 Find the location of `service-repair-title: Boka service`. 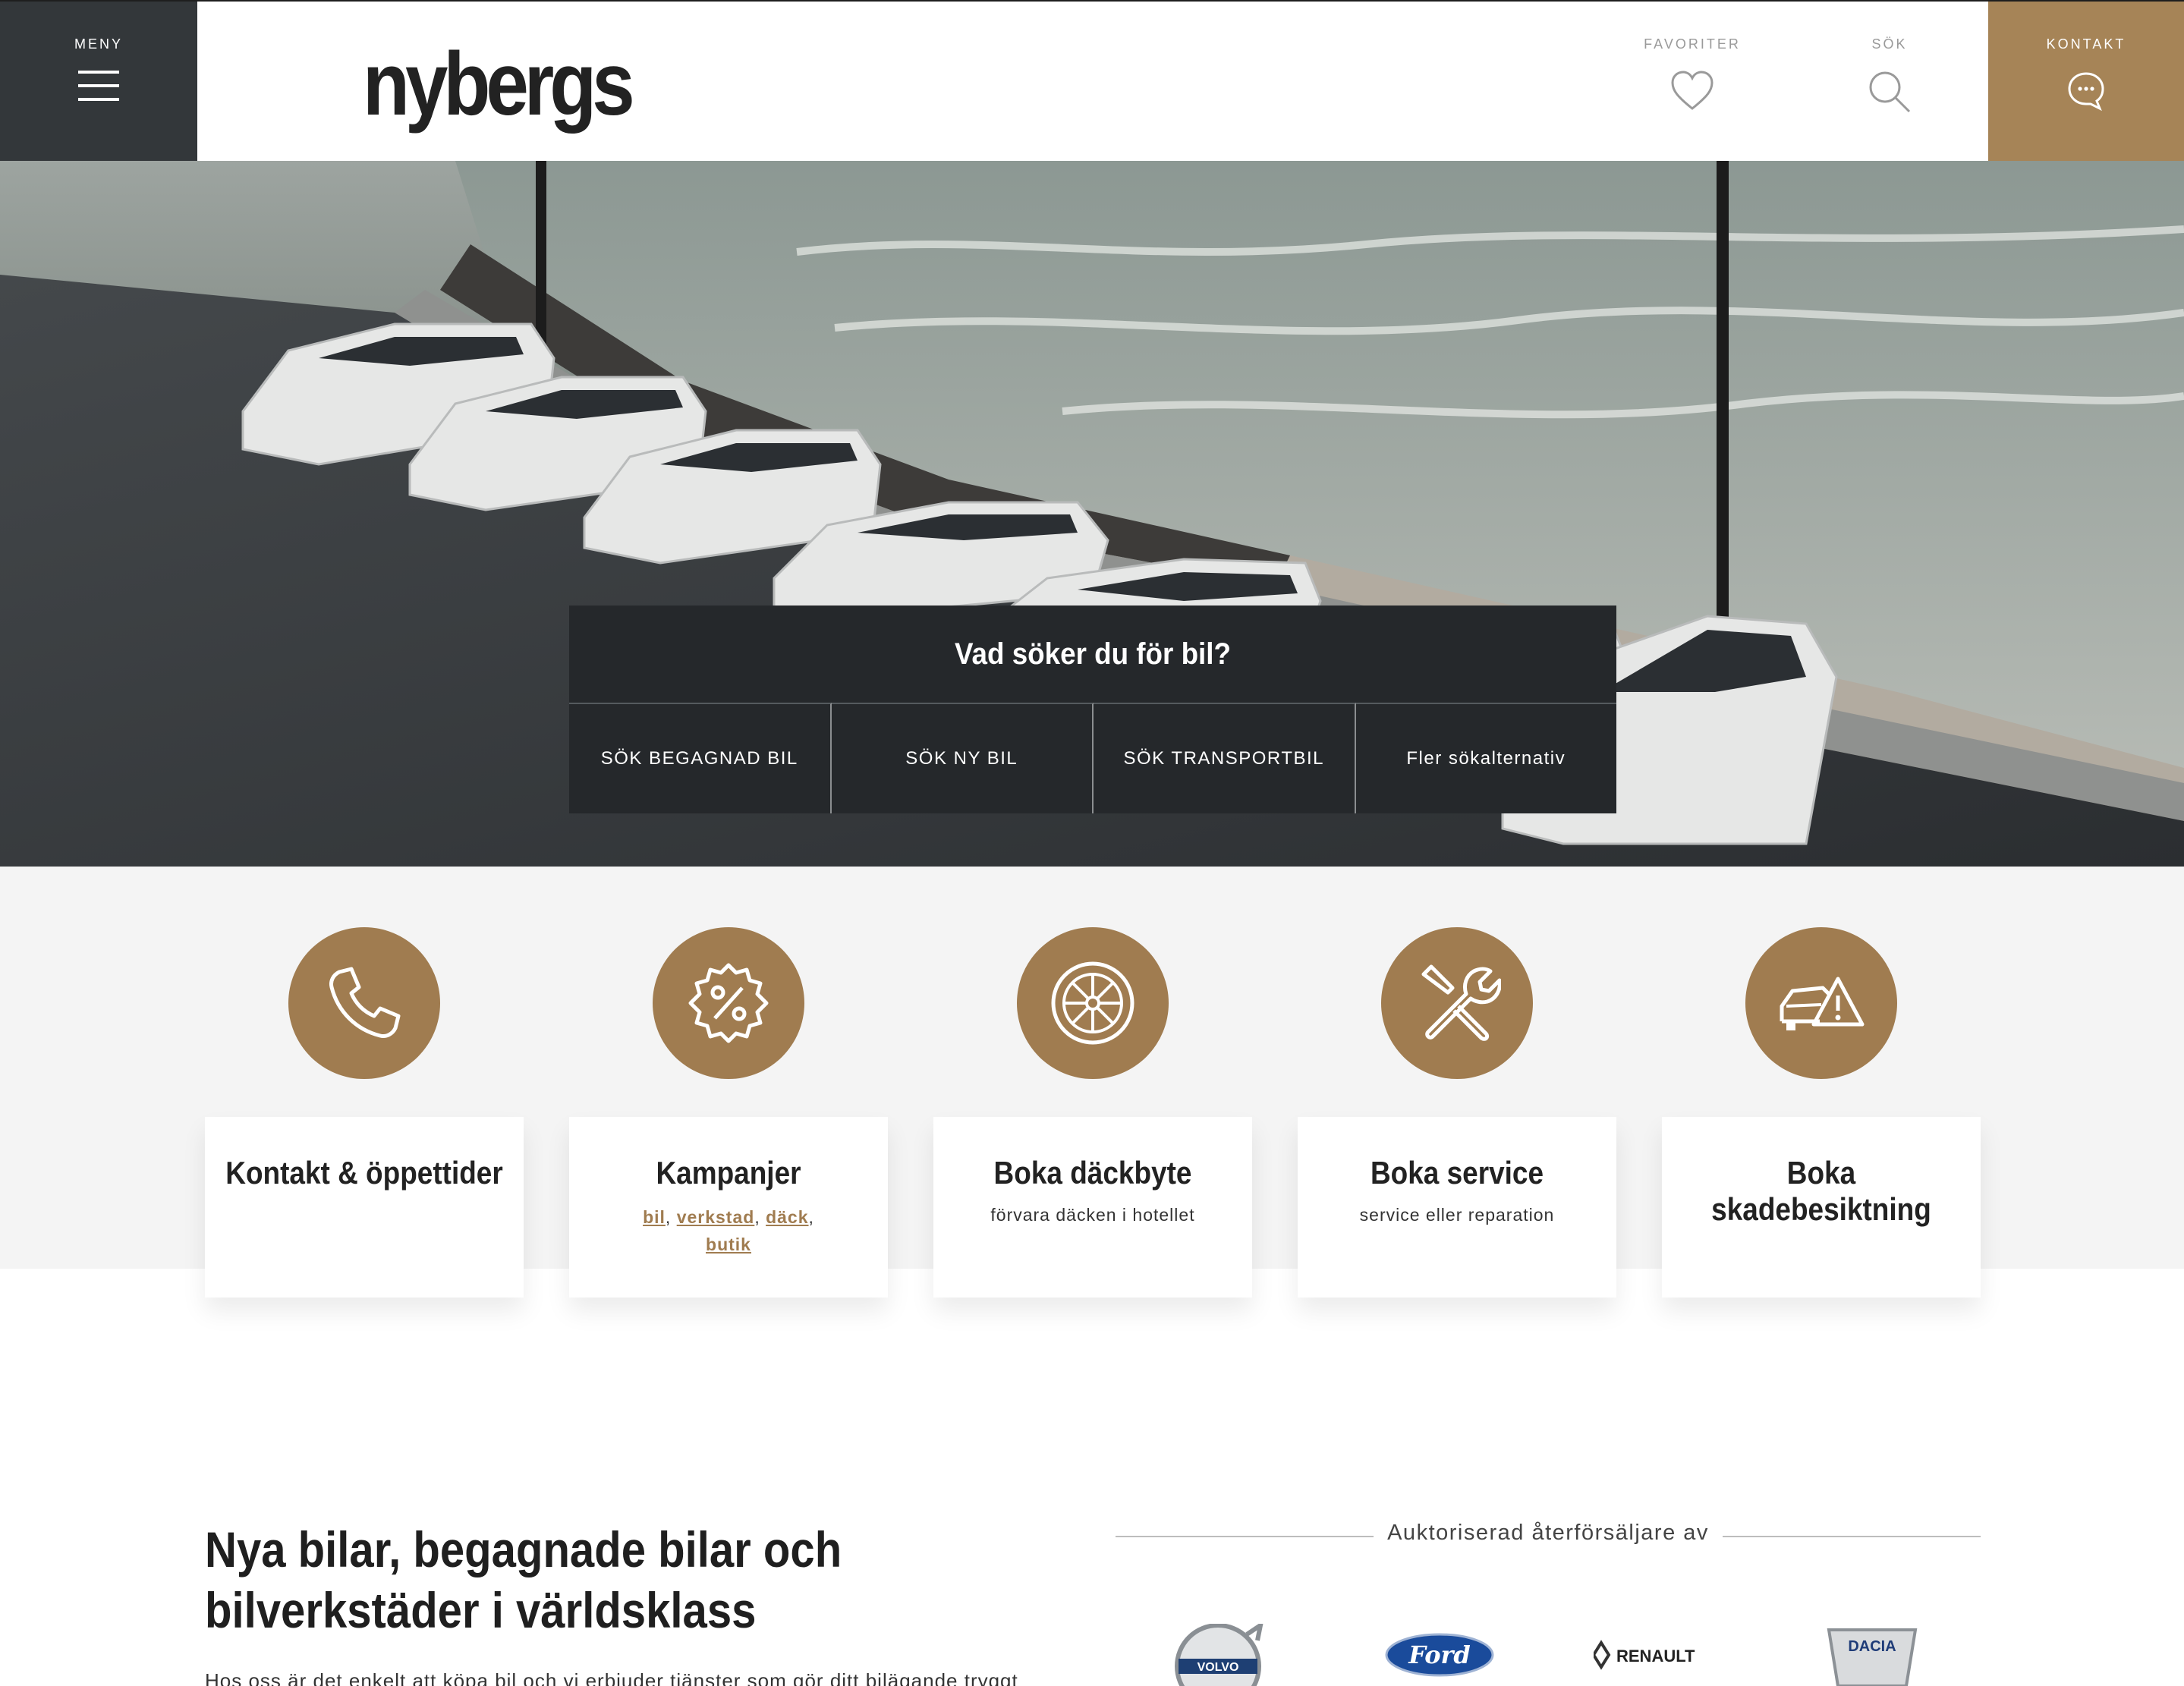

service-repair-title: Boka service is located at coordinates (1457, 1173).